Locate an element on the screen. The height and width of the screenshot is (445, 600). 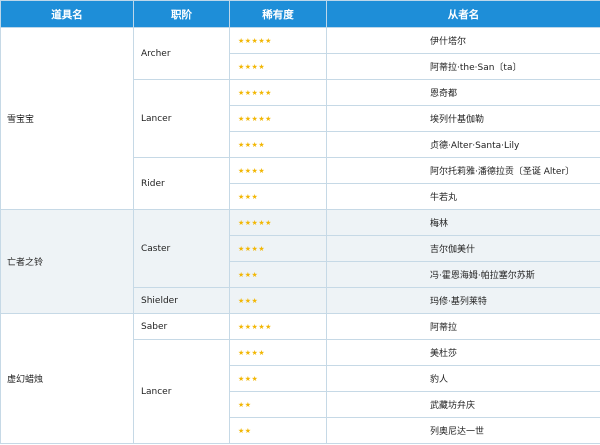
header-servant-name: 从者名 is located at coordinates (463, 14).